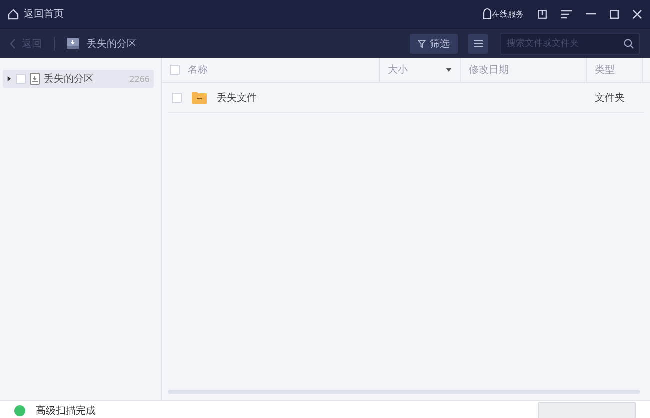 The height and width of the screenshot is (418, 650). What do you see at coordinates (175, 70) in the screenshot?
I see `select-all-checkbox` at bounding box center [175, 70].